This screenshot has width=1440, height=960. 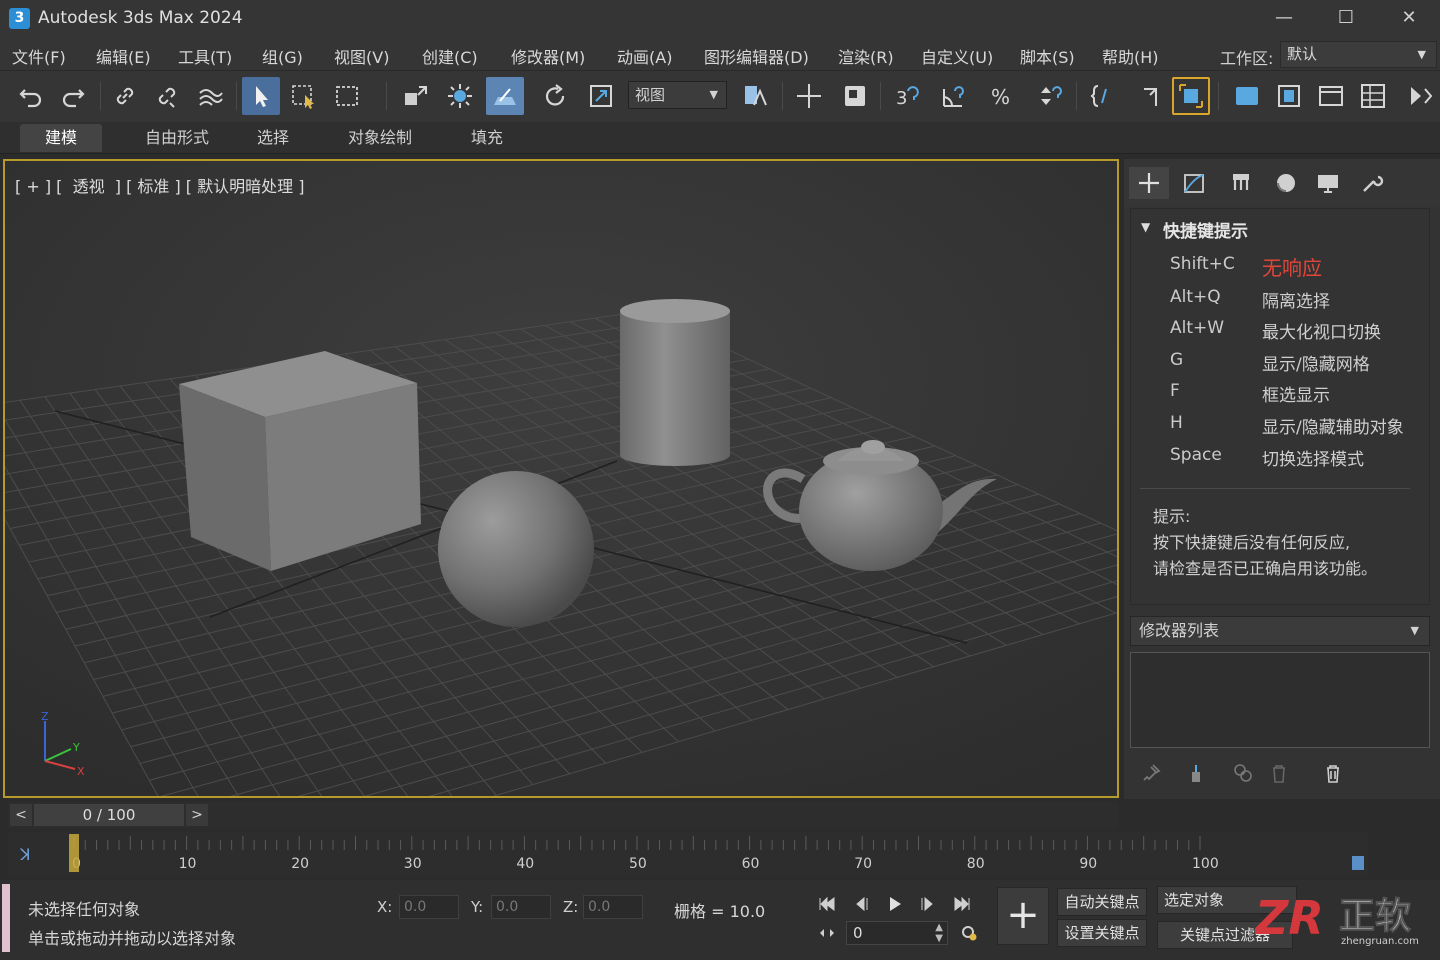 I want to click on reference-coordinate-system-select: 视图 ▼, so click(x=677, y=95).